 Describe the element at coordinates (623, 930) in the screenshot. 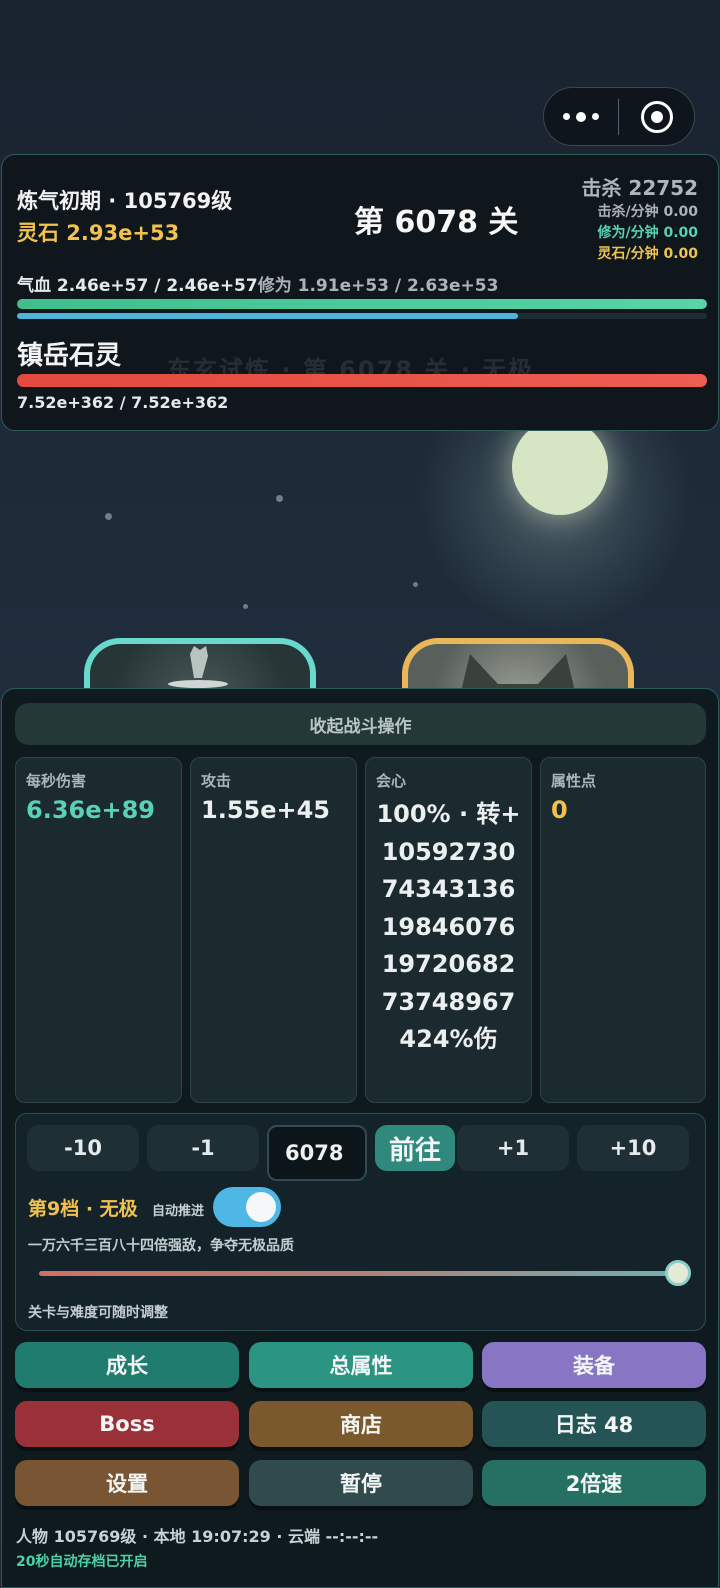

I see `attribute-points-card: 属性点 0` at that location.